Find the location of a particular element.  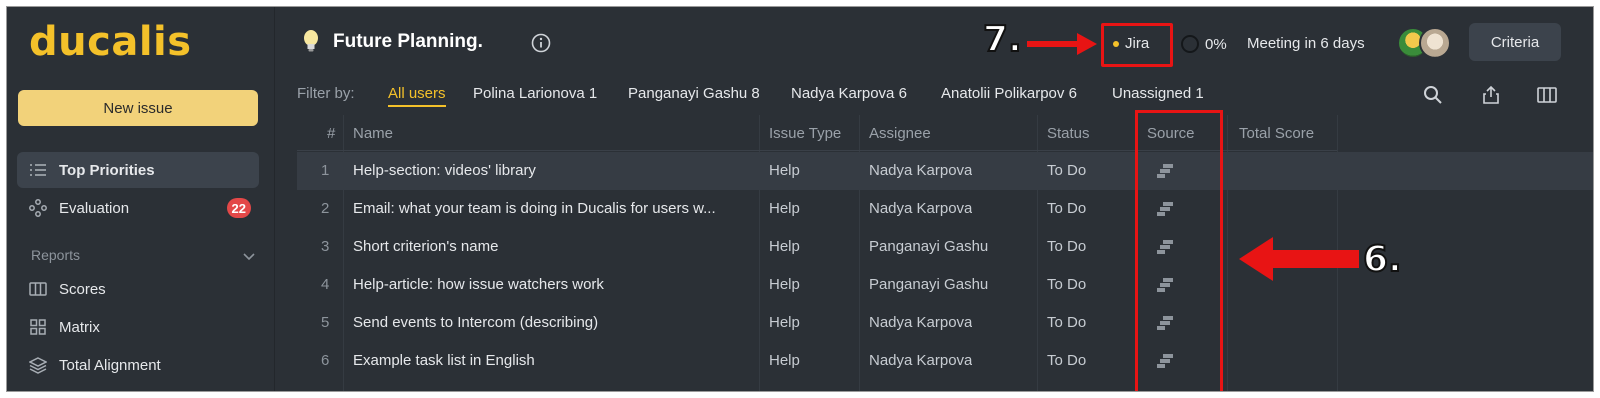

issue-name: Short criterion's name is located at coordinates (553, 246).